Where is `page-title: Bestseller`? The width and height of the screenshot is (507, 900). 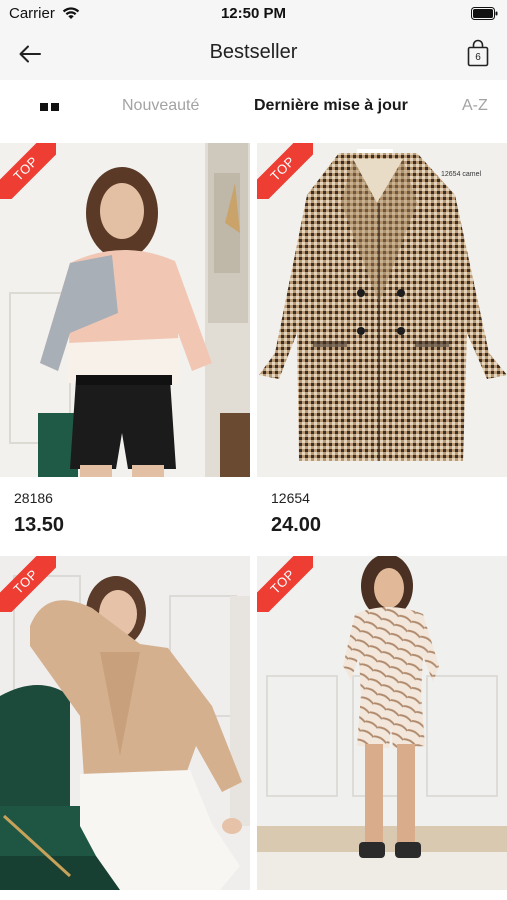 page-title: Bestseller is located at coordinates (253, 52).